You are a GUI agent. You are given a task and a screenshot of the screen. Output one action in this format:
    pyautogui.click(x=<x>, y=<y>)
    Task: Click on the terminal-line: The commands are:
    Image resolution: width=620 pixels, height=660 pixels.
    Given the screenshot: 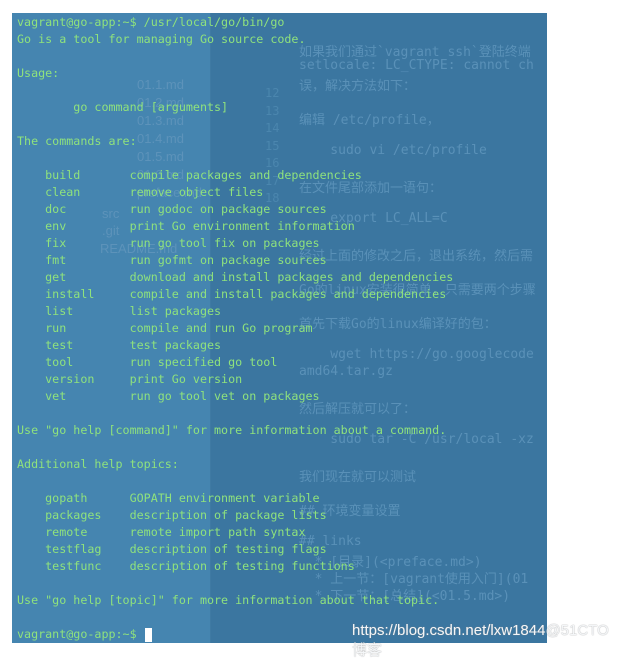 What is the action you would take?
    pyautogui.click(x=77, y=141)
    